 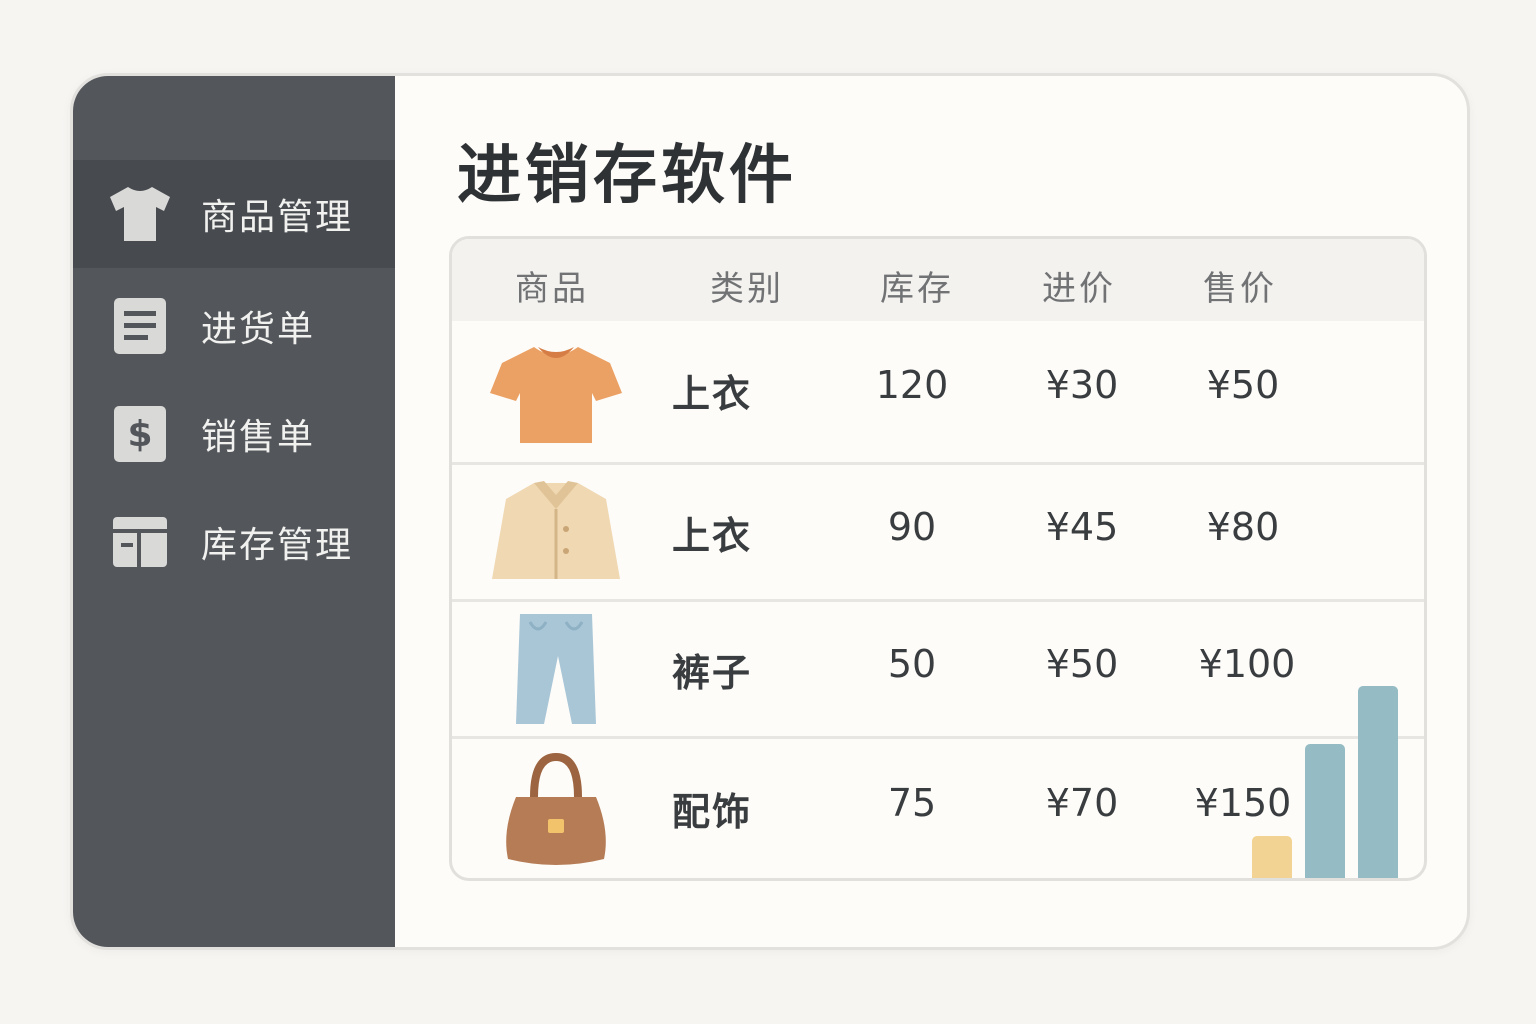 I want to click on stock-cell: 120, so click(x=912, y=385).